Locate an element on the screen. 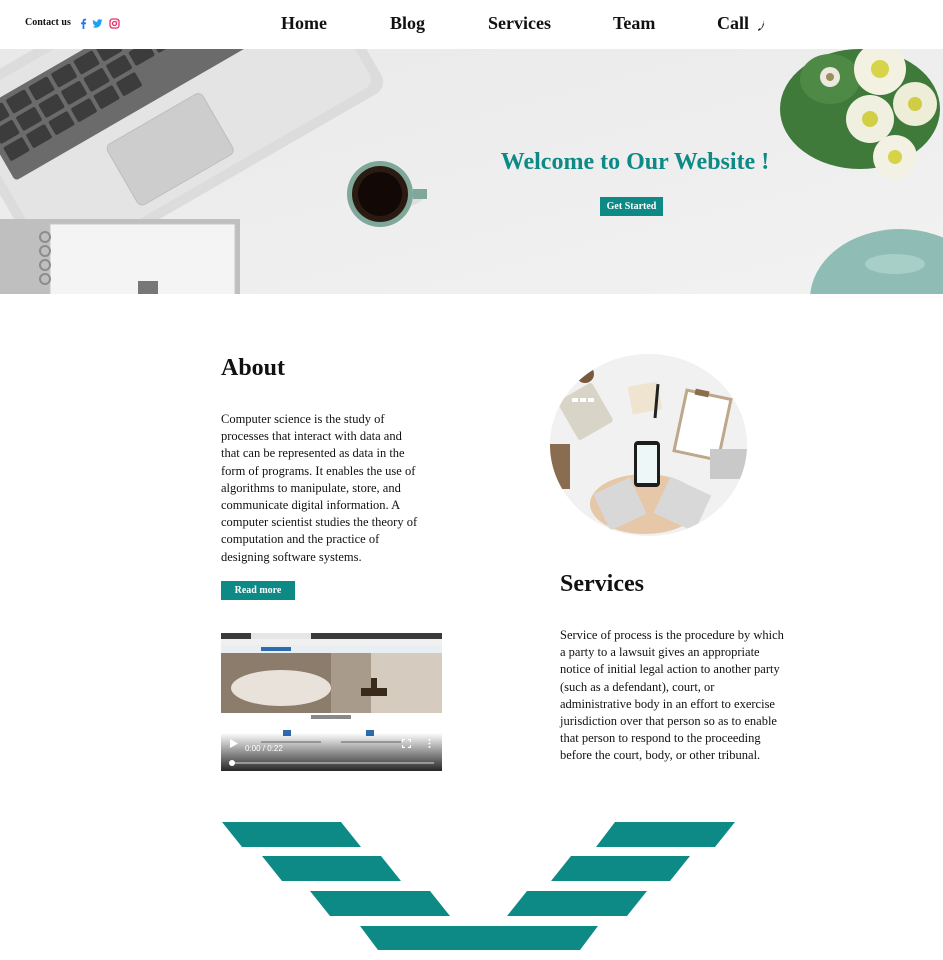 The image size is (943, 960). twitter-icon is located at coordinates (97, 22).